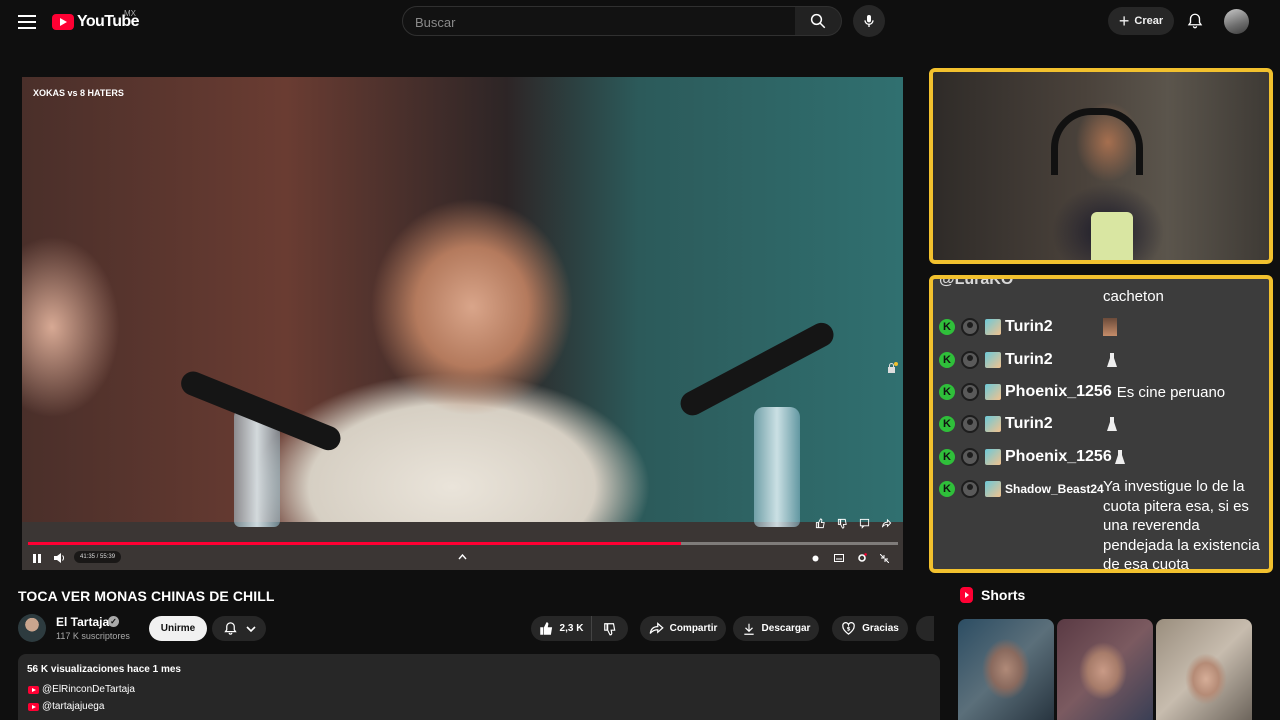 This screenshot has height=720, width=1280. Describe the element at coordinates (966, 595) in the screenshot. I see `shorts-icon` at that location.